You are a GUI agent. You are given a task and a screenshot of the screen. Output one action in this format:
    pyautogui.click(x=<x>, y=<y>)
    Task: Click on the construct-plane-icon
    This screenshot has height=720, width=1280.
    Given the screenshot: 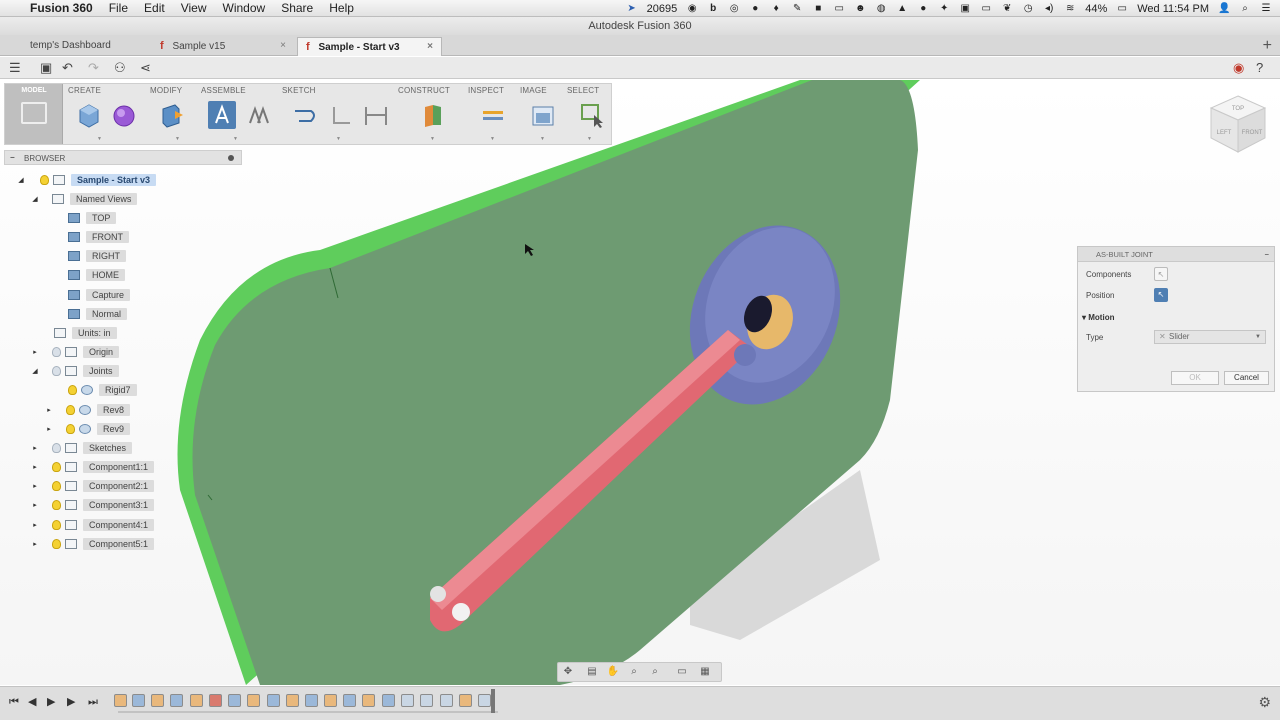 What is the action you would take?
    pyautogui.click(x=433, y=115)
    